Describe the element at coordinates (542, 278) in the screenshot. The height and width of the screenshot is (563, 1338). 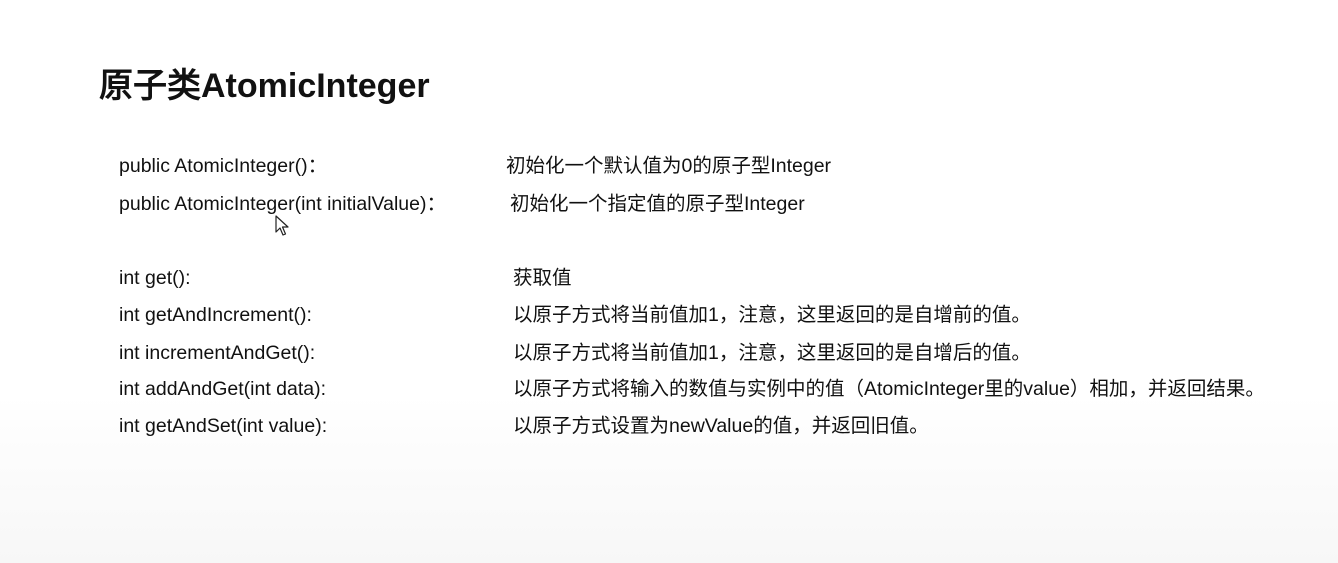
I see `method-description: 获取值` at that location.